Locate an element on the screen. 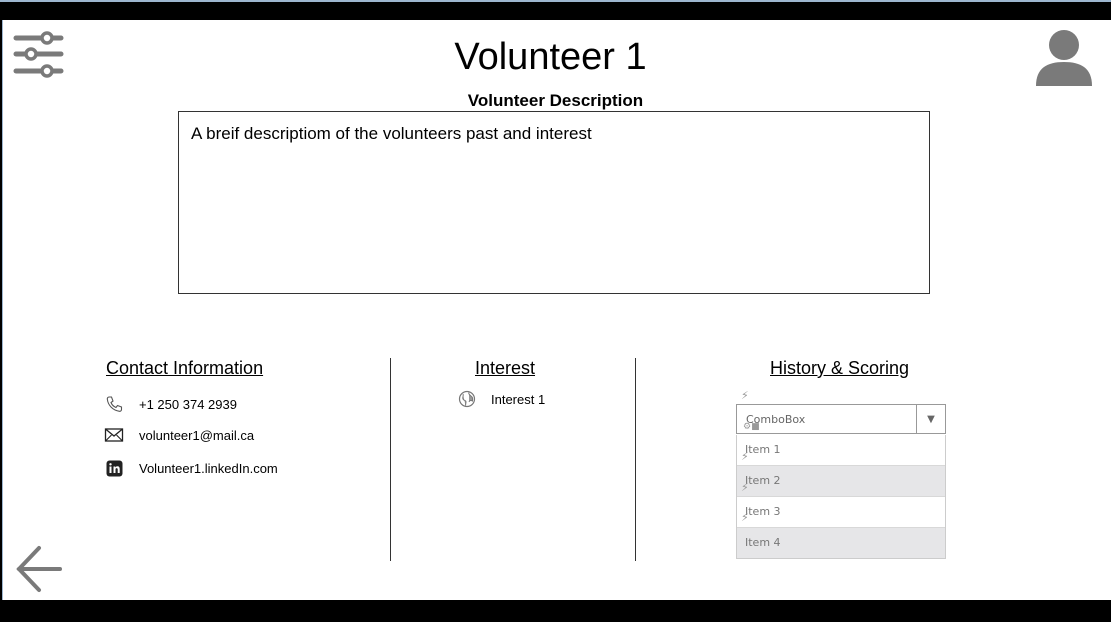  interest-label: Interest 1 is located at coordinates (518, 399).